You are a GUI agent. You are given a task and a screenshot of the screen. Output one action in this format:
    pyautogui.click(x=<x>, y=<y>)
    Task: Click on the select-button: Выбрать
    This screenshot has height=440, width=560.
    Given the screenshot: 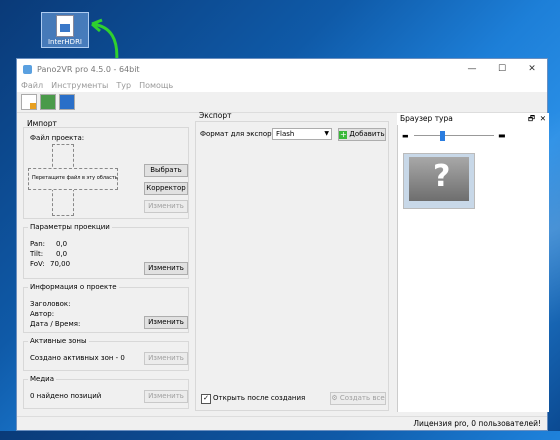 What is the action you would take?
    pyautogui.click(x=166, y=170)
    